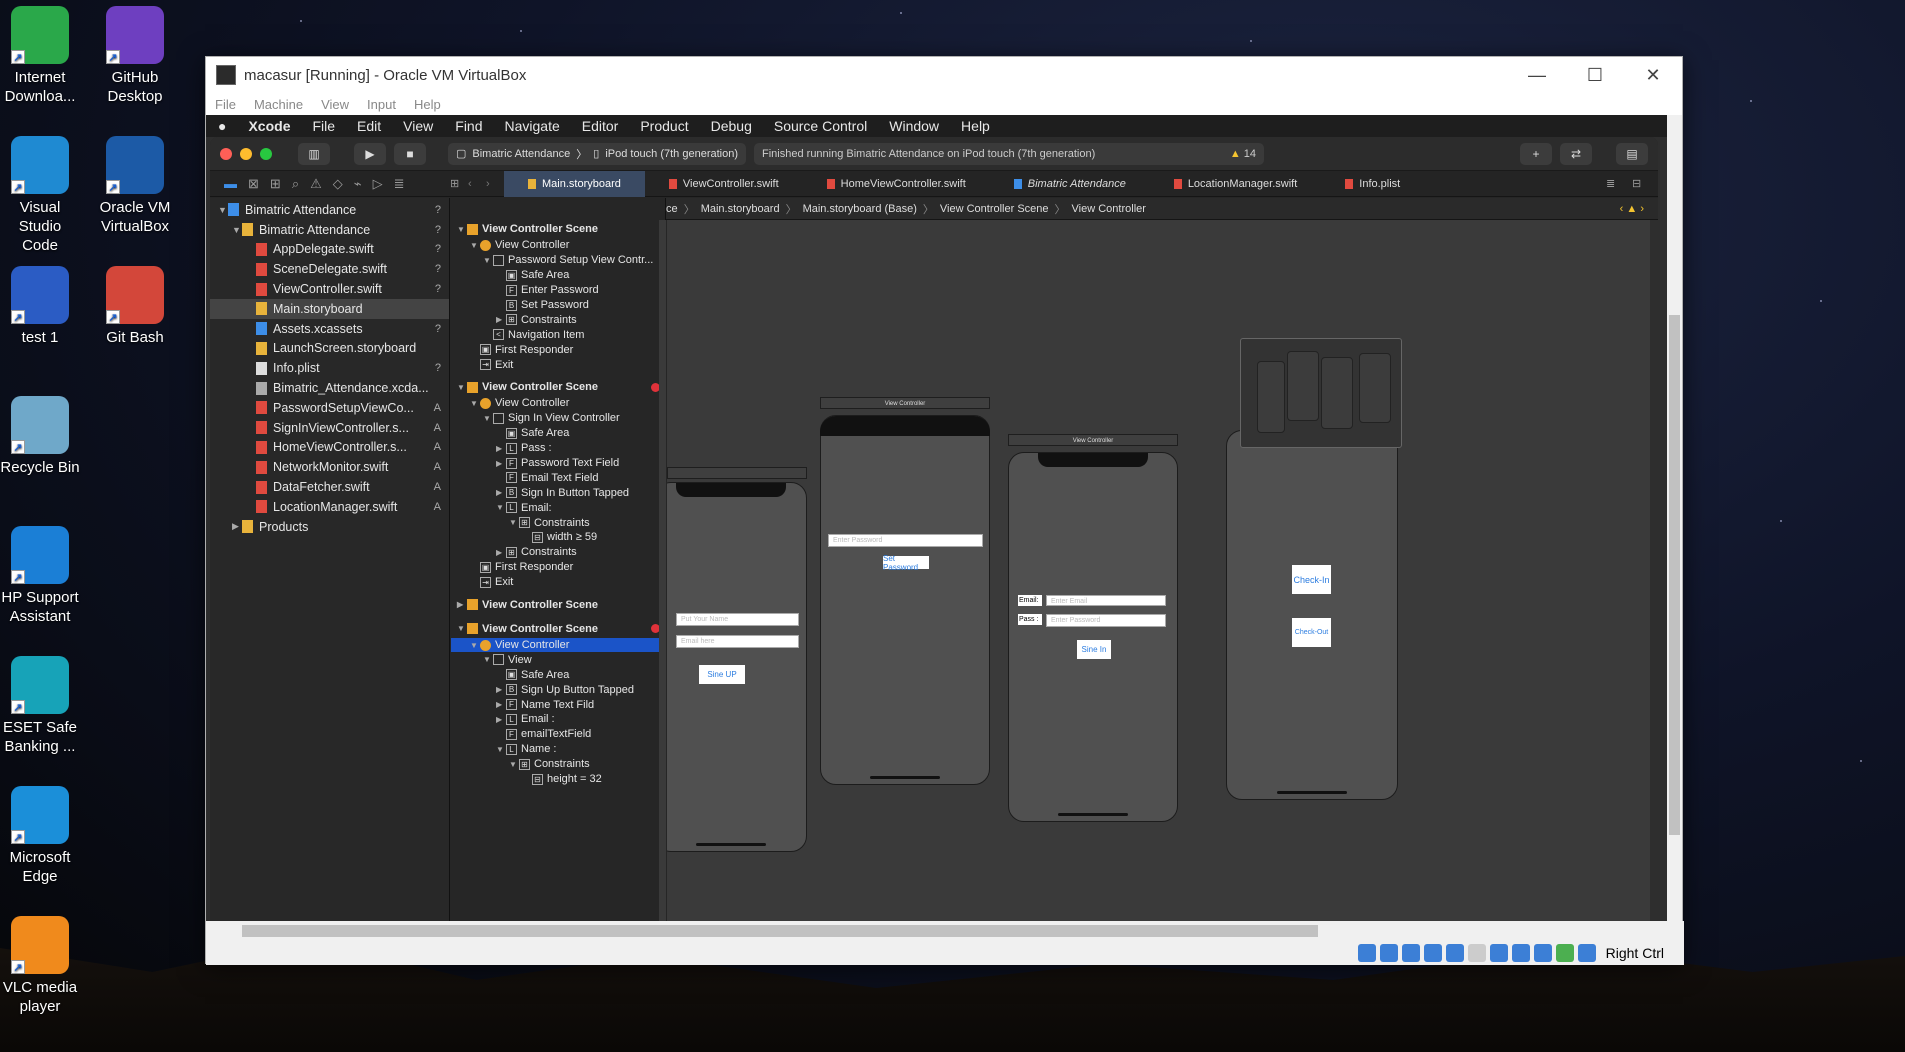 The width and height of the screenshot is (1905, 1052). I want to click on desktop-shortcut: ↗ VLC media player, so click(40, 966).